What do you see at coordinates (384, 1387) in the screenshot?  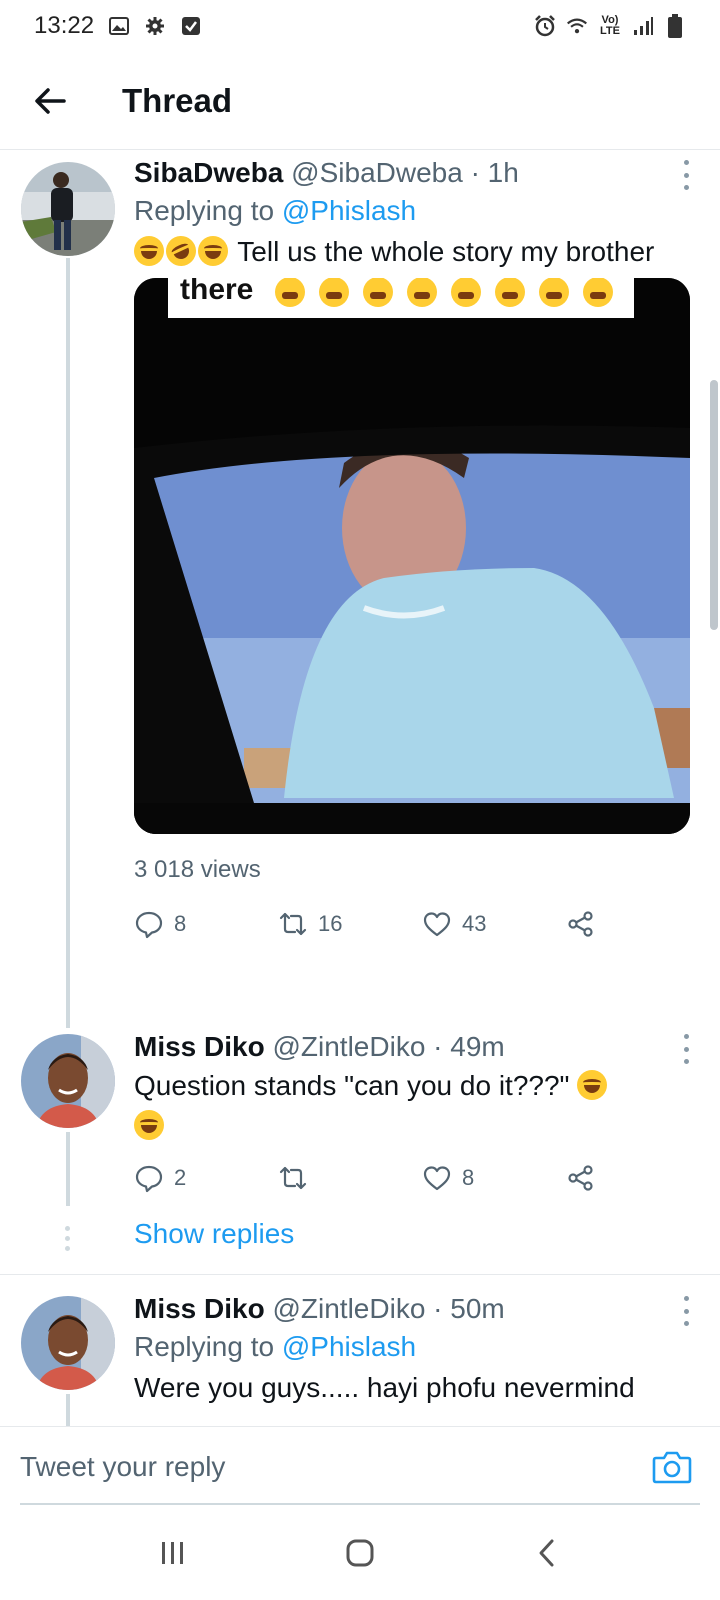 I see `tweet-text-content: Were you guys..... hayi phofu nevermind` at bounding box center [384, 1387].